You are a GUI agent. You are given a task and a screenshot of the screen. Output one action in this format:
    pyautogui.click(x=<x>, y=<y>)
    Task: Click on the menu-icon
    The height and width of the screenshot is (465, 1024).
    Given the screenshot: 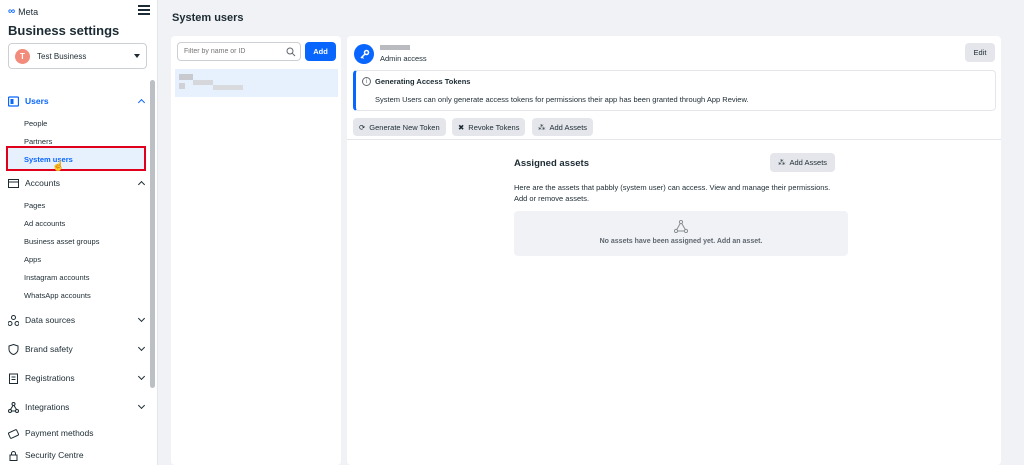 What is the action you would take?
    pyautogui.click(x=144, y=10)
    